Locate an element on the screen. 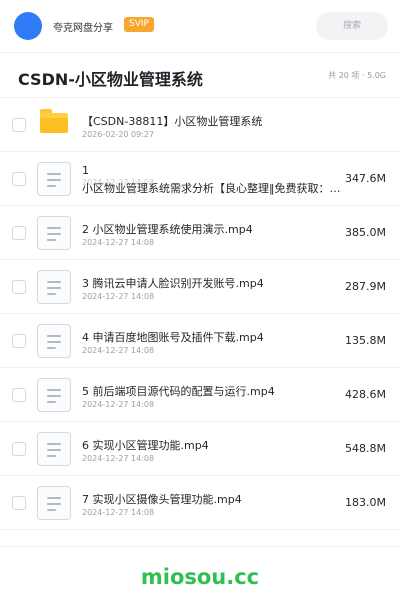 The width and height of the screenshot is (400, 600). file-size: 548.8M is located at coordinates (365, 448).